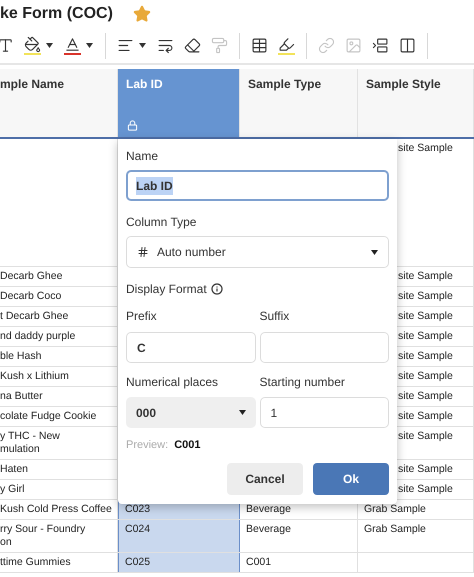 Image resolution: width=474 pixels, height=577 pixels. What do you see at coordinates (21, 356) in the screenshot?
I see `table-cell: ble Hash` at bounding box center [21, 356].